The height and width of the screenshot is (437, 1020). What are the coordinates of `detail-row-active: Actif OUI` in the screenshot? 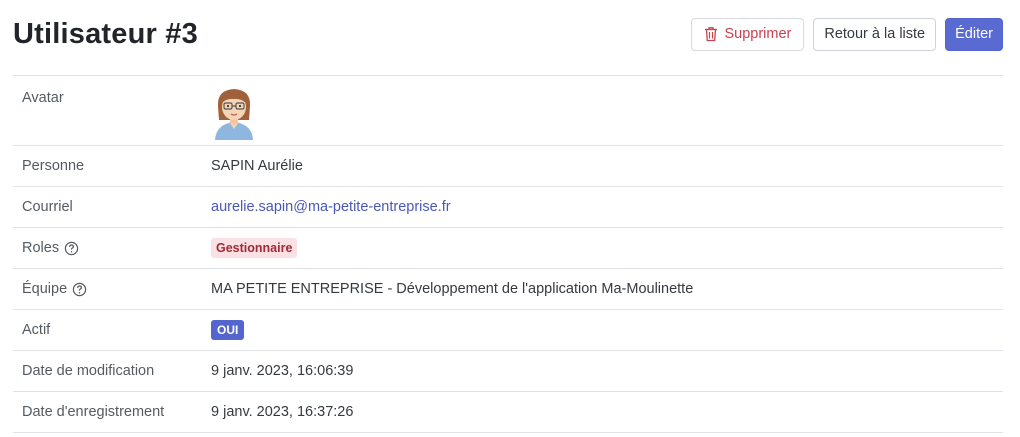 It's located at (508, 330).